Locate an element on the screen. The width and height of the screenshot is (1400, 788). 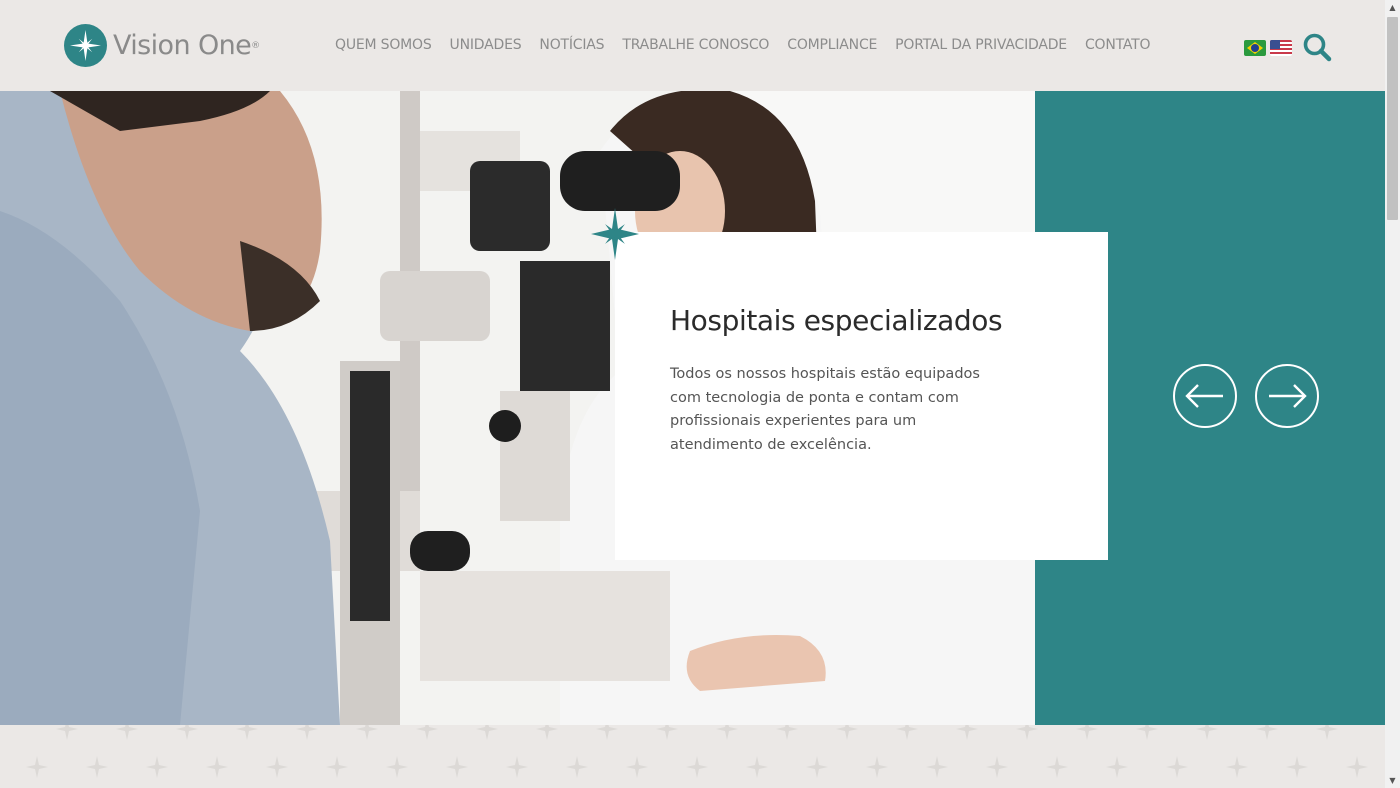
nav-unidades: UNIDADES is located at coordinates (486, 45).